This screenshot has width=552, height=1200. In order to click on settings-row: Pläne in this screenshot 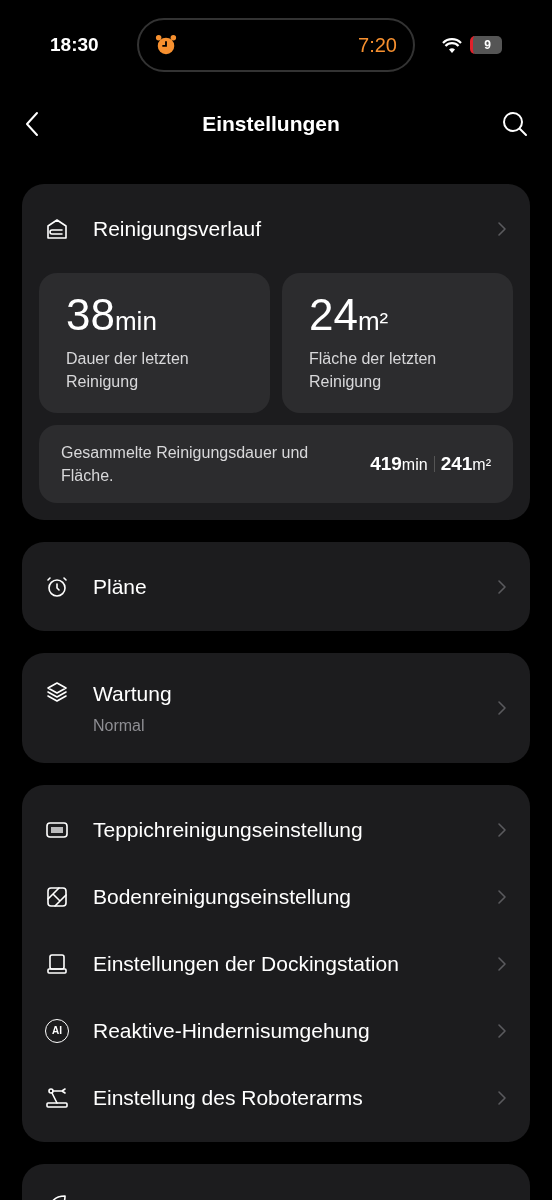, I will do `click(276, 586)`.